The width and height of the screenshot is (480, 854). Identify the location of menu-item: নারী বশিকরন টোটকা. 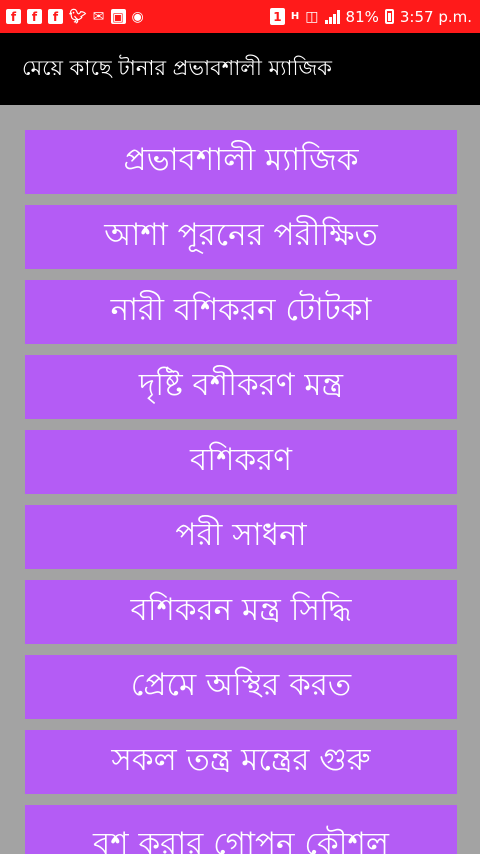
(241, 312).